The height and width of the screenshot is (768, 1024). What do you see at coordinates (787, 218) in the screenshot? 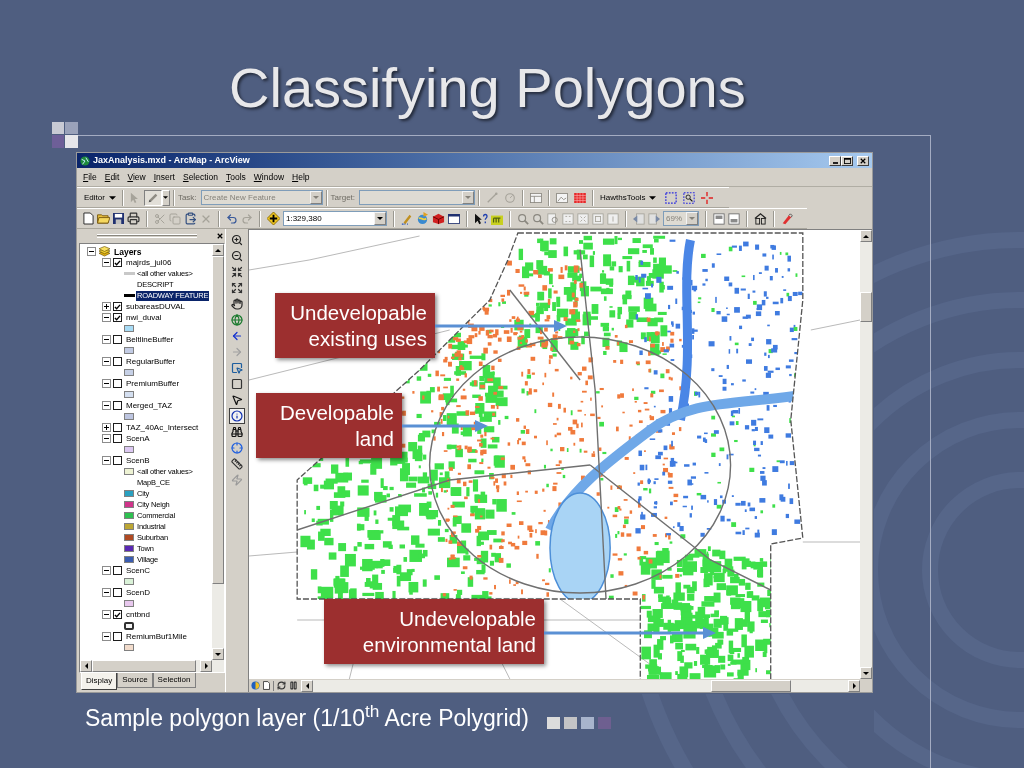
I see `tool-icon` at bounding box center [787, 218].